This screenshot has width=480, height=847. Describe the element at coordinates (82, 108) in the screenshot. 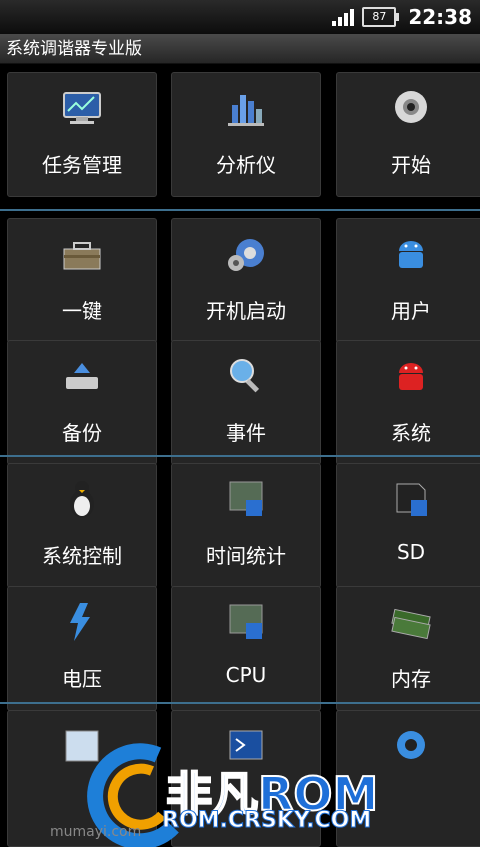

I see `monitor-icon` at that location.